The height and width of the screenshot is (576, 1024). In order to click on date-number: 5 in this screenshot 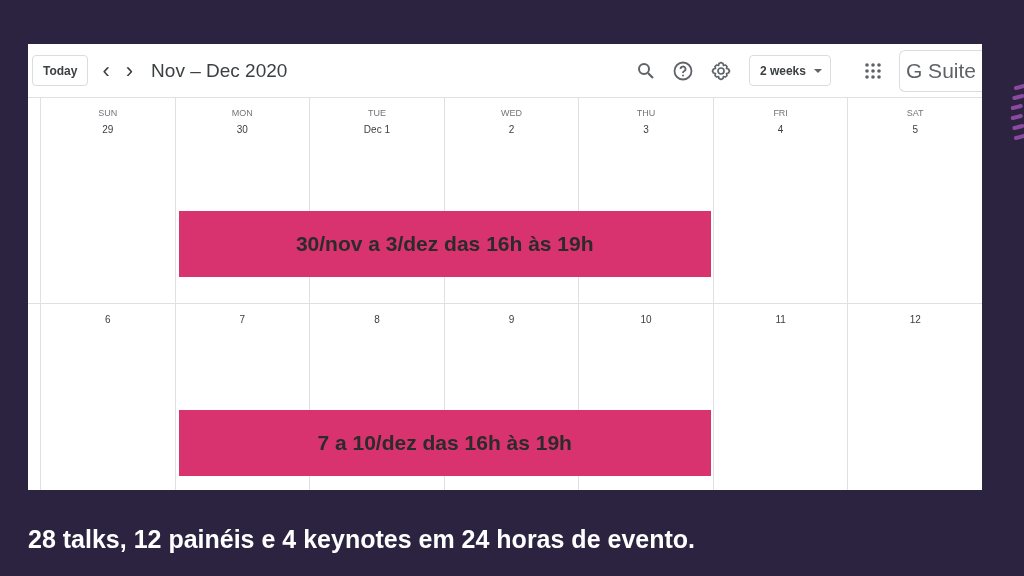, I will do `click(915, 129)`.